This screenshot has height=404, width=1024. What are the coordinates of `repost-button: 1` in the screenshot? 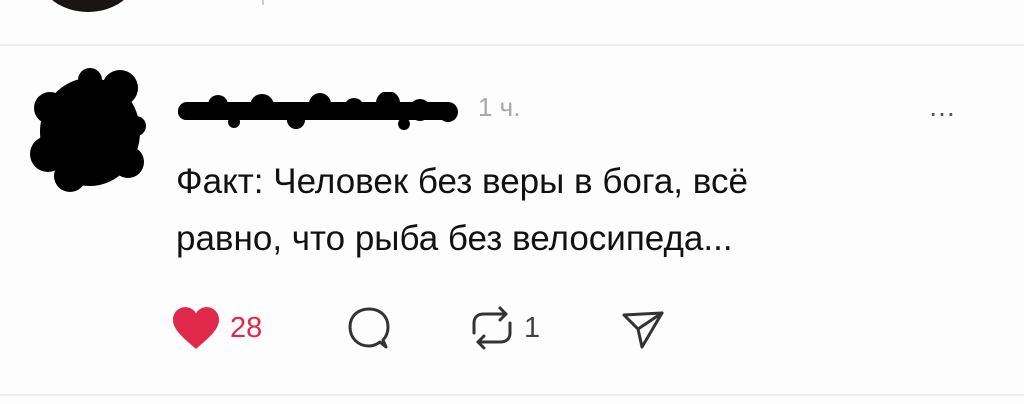 It's located at (503, 328).